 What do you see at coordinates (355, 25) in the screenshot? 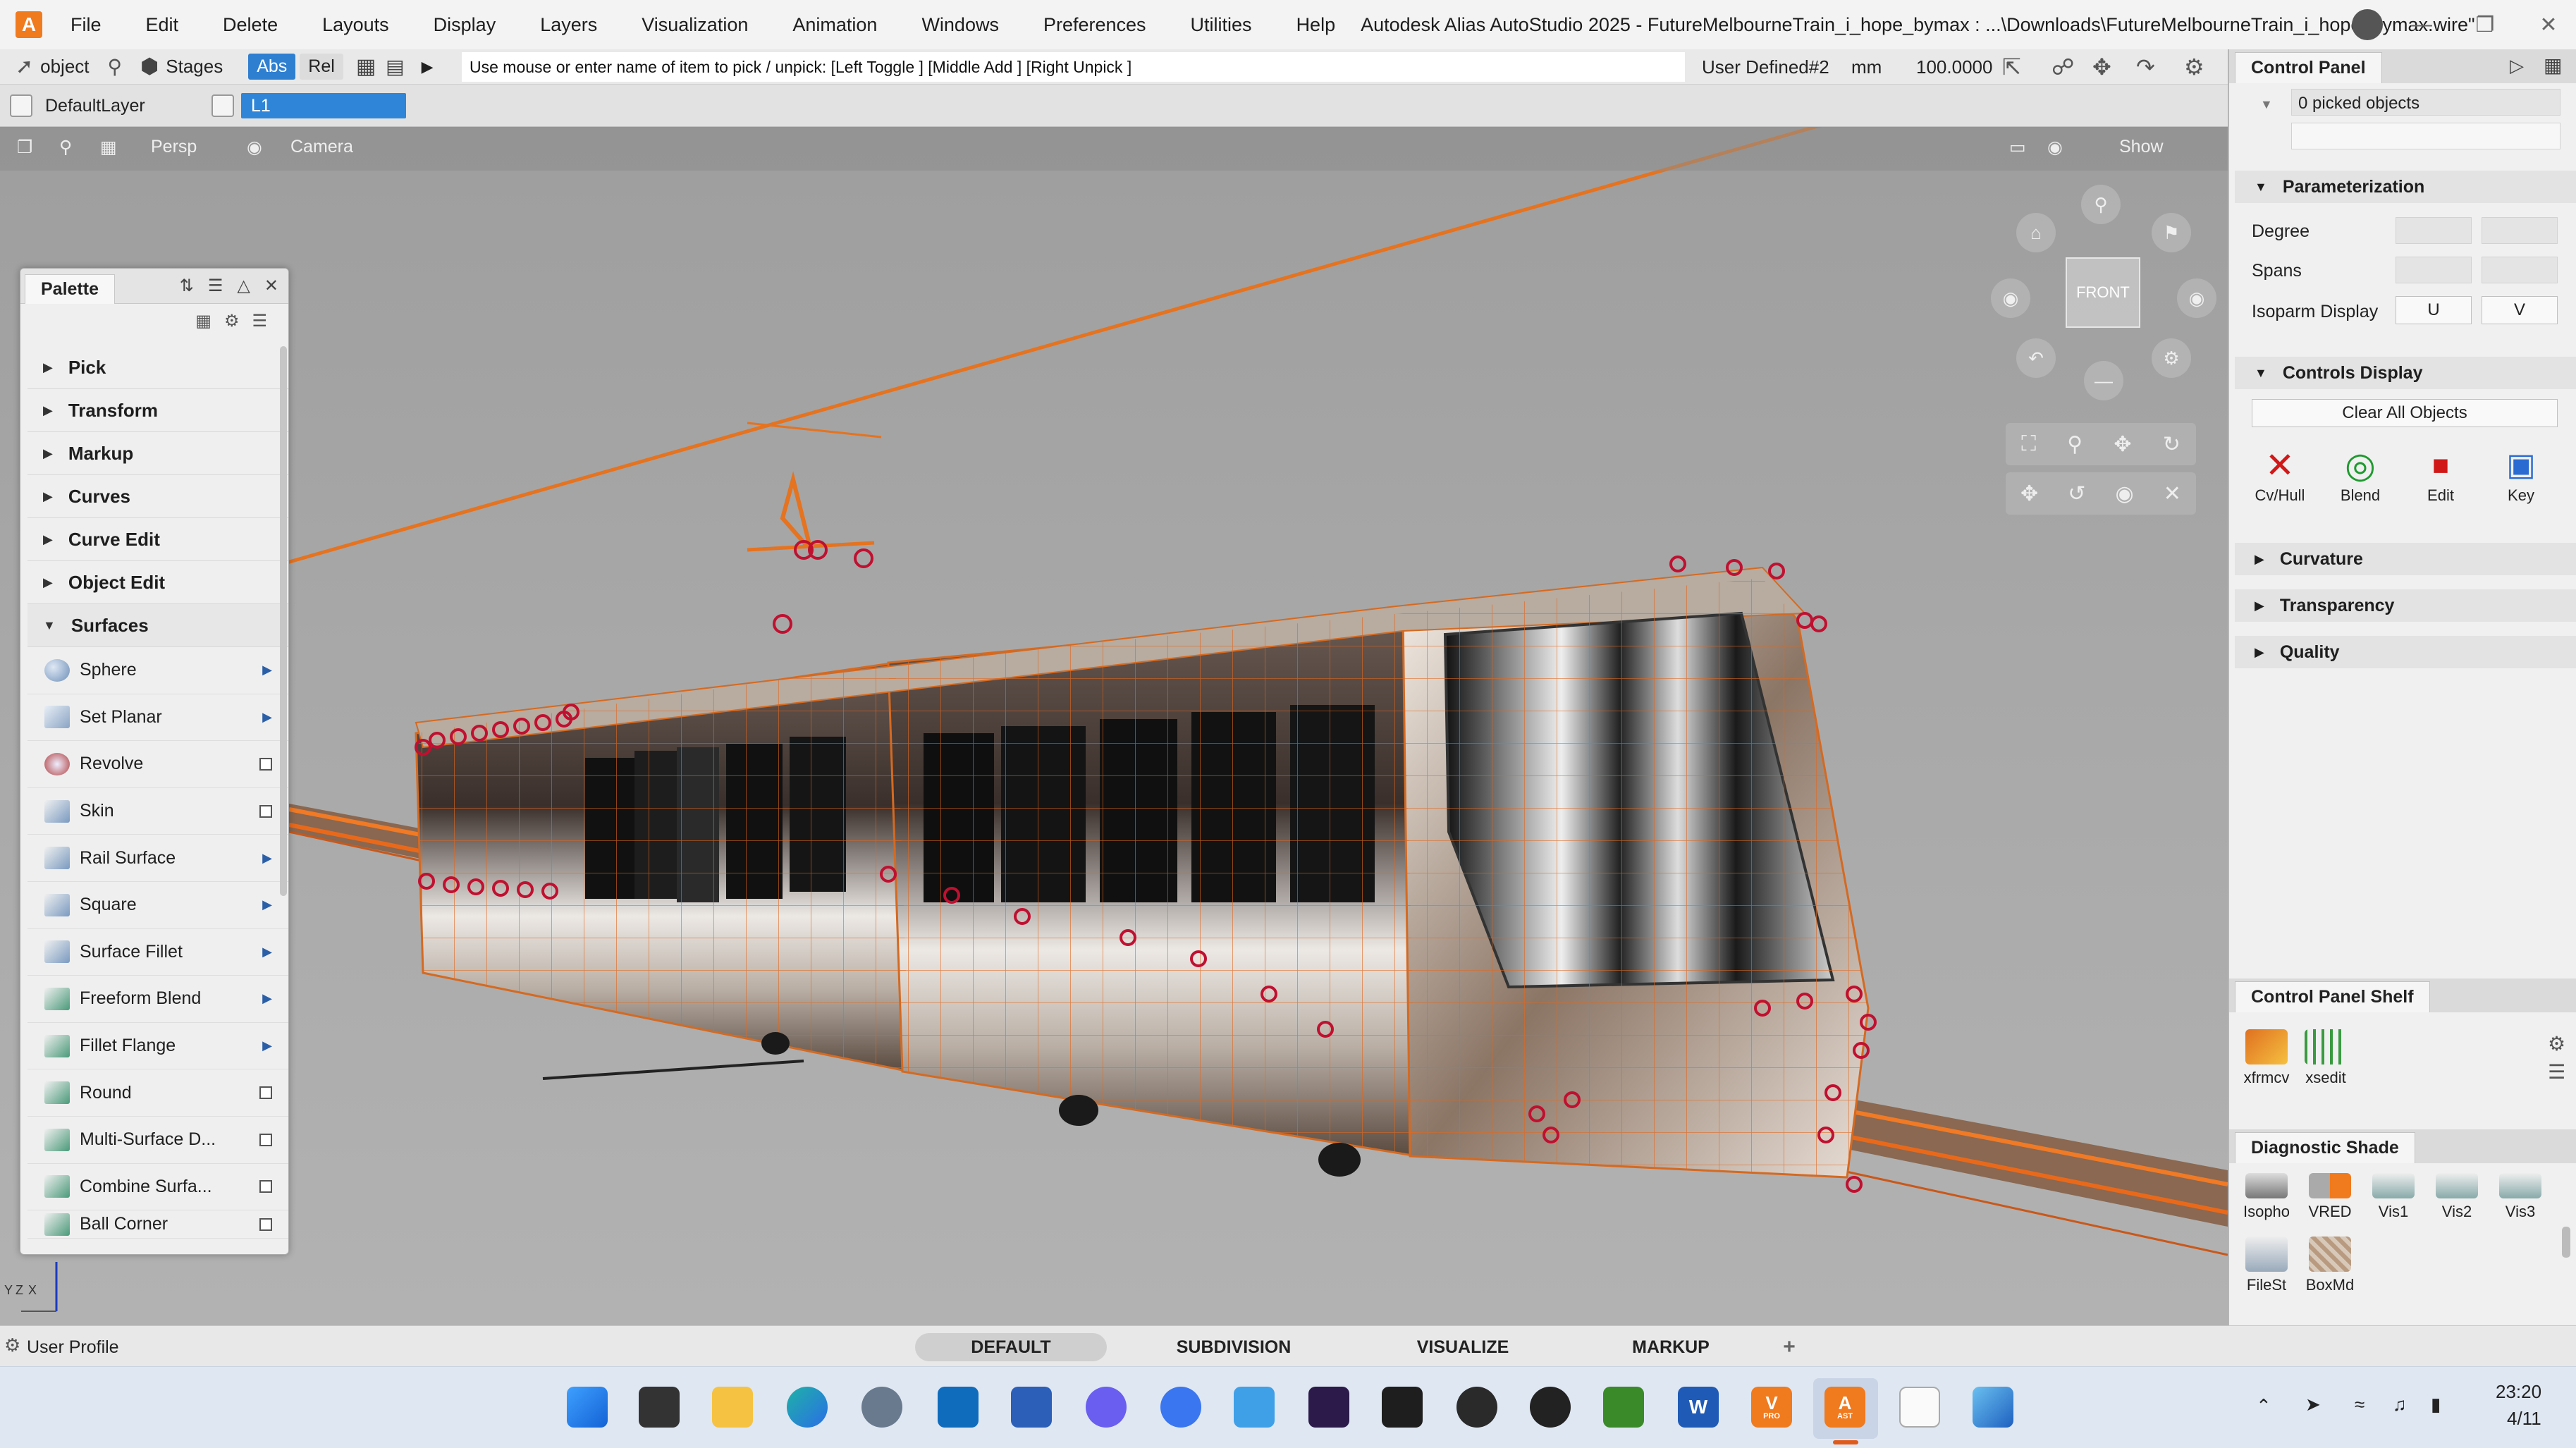
I see `menu-layouts: Layouts` at bounding box center [355, 25].